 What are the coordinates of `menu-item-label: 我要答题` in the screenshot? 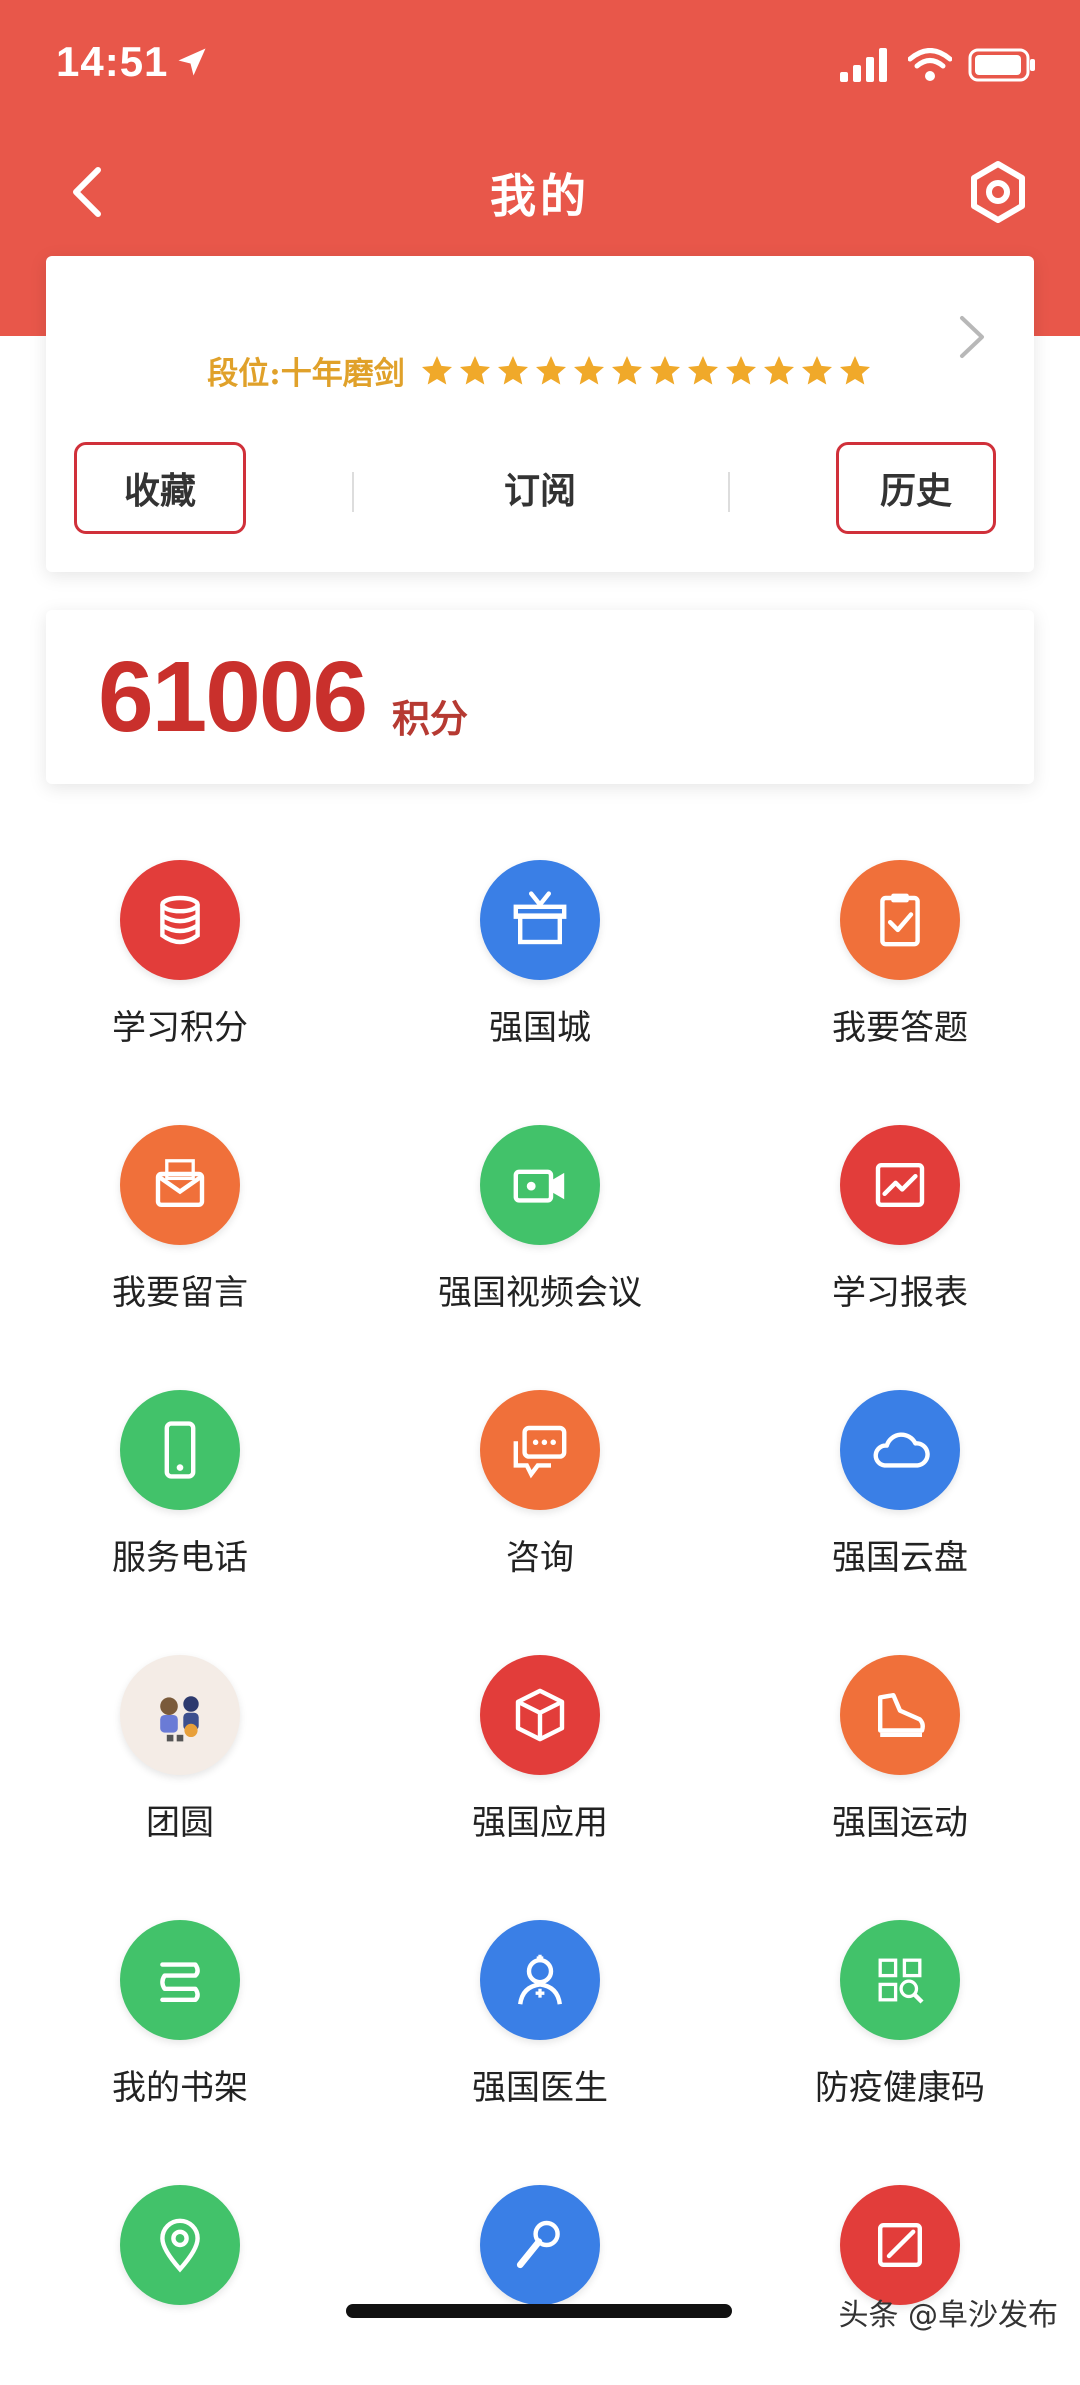 It's located at (900, 1028).